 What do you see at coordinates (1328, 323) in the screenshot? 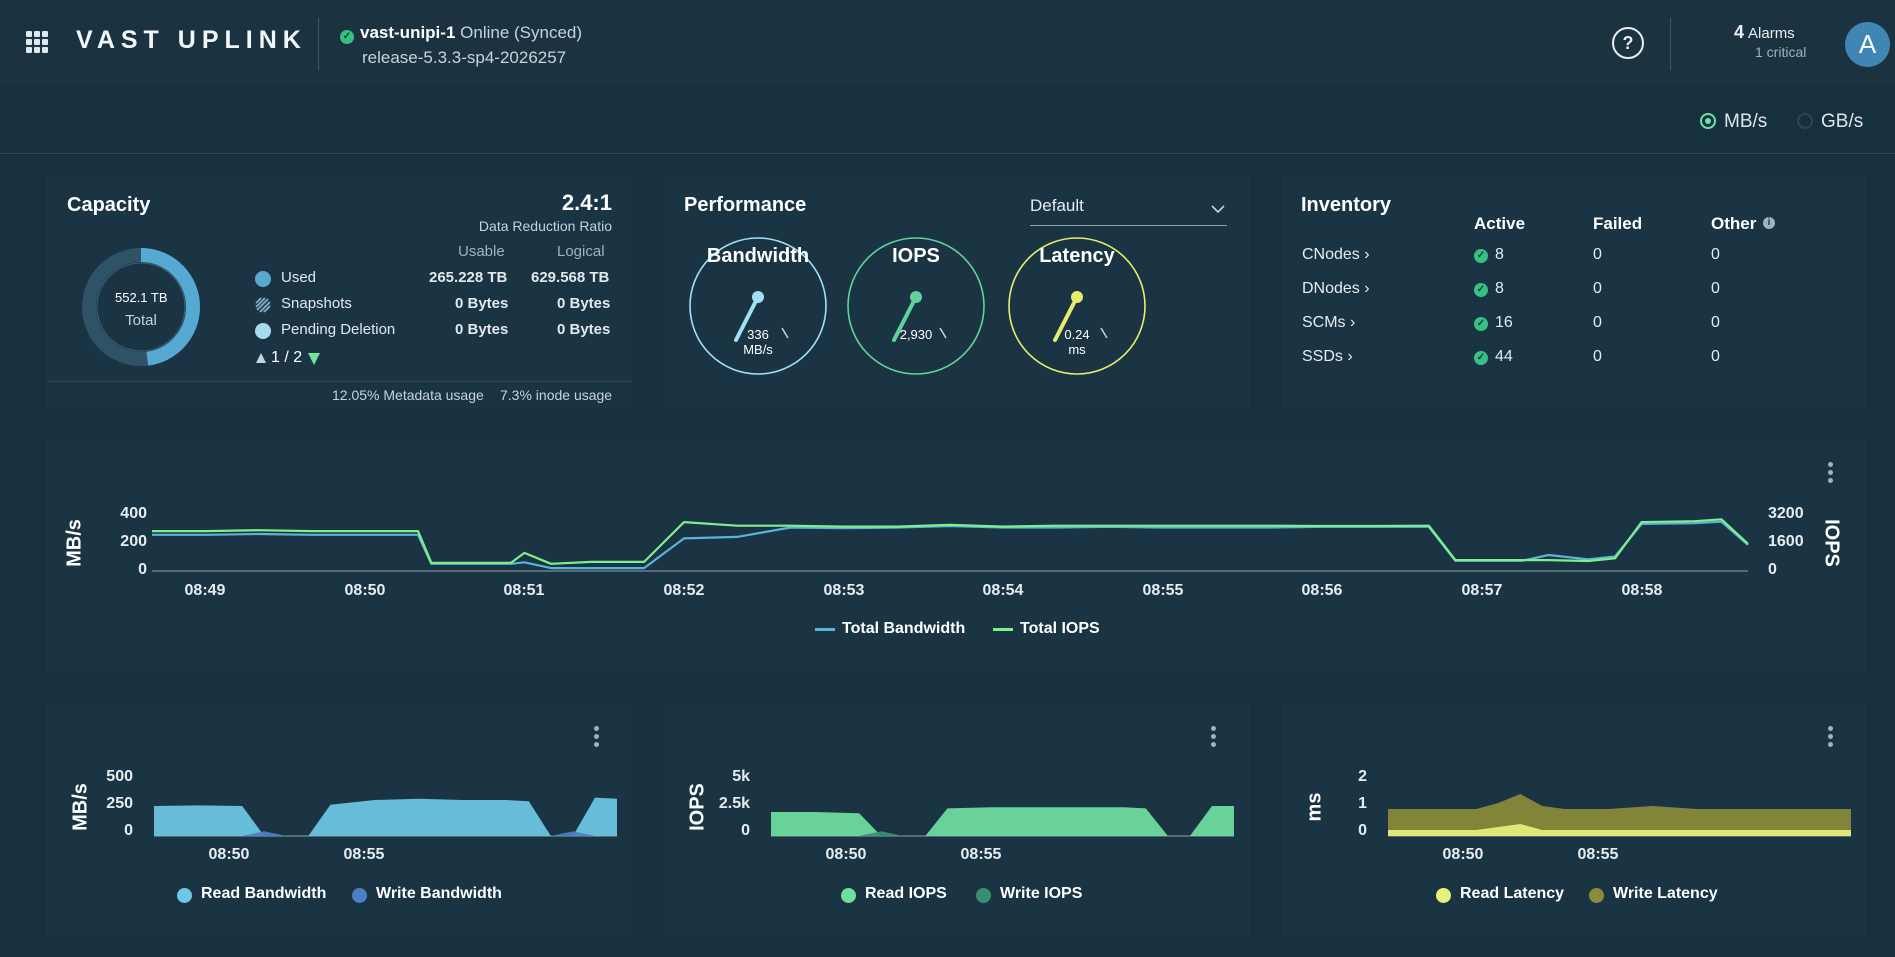
I see `inventory-row-link: SCMs ›` at bounding box center [1328, 323].